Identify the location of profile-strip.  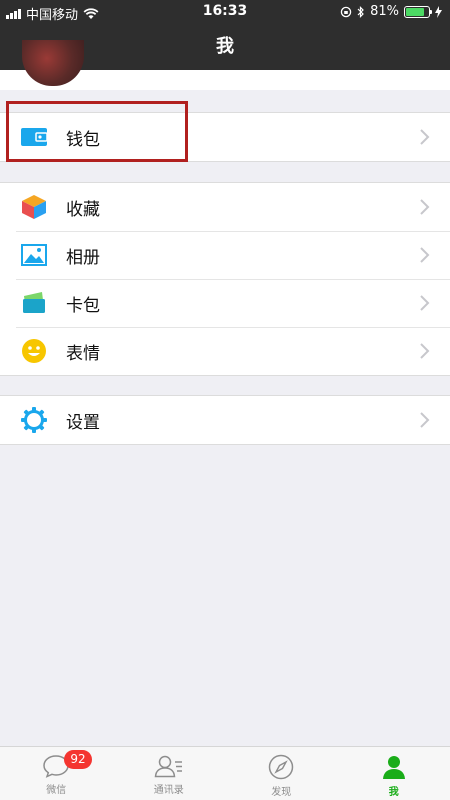
(225, 65).